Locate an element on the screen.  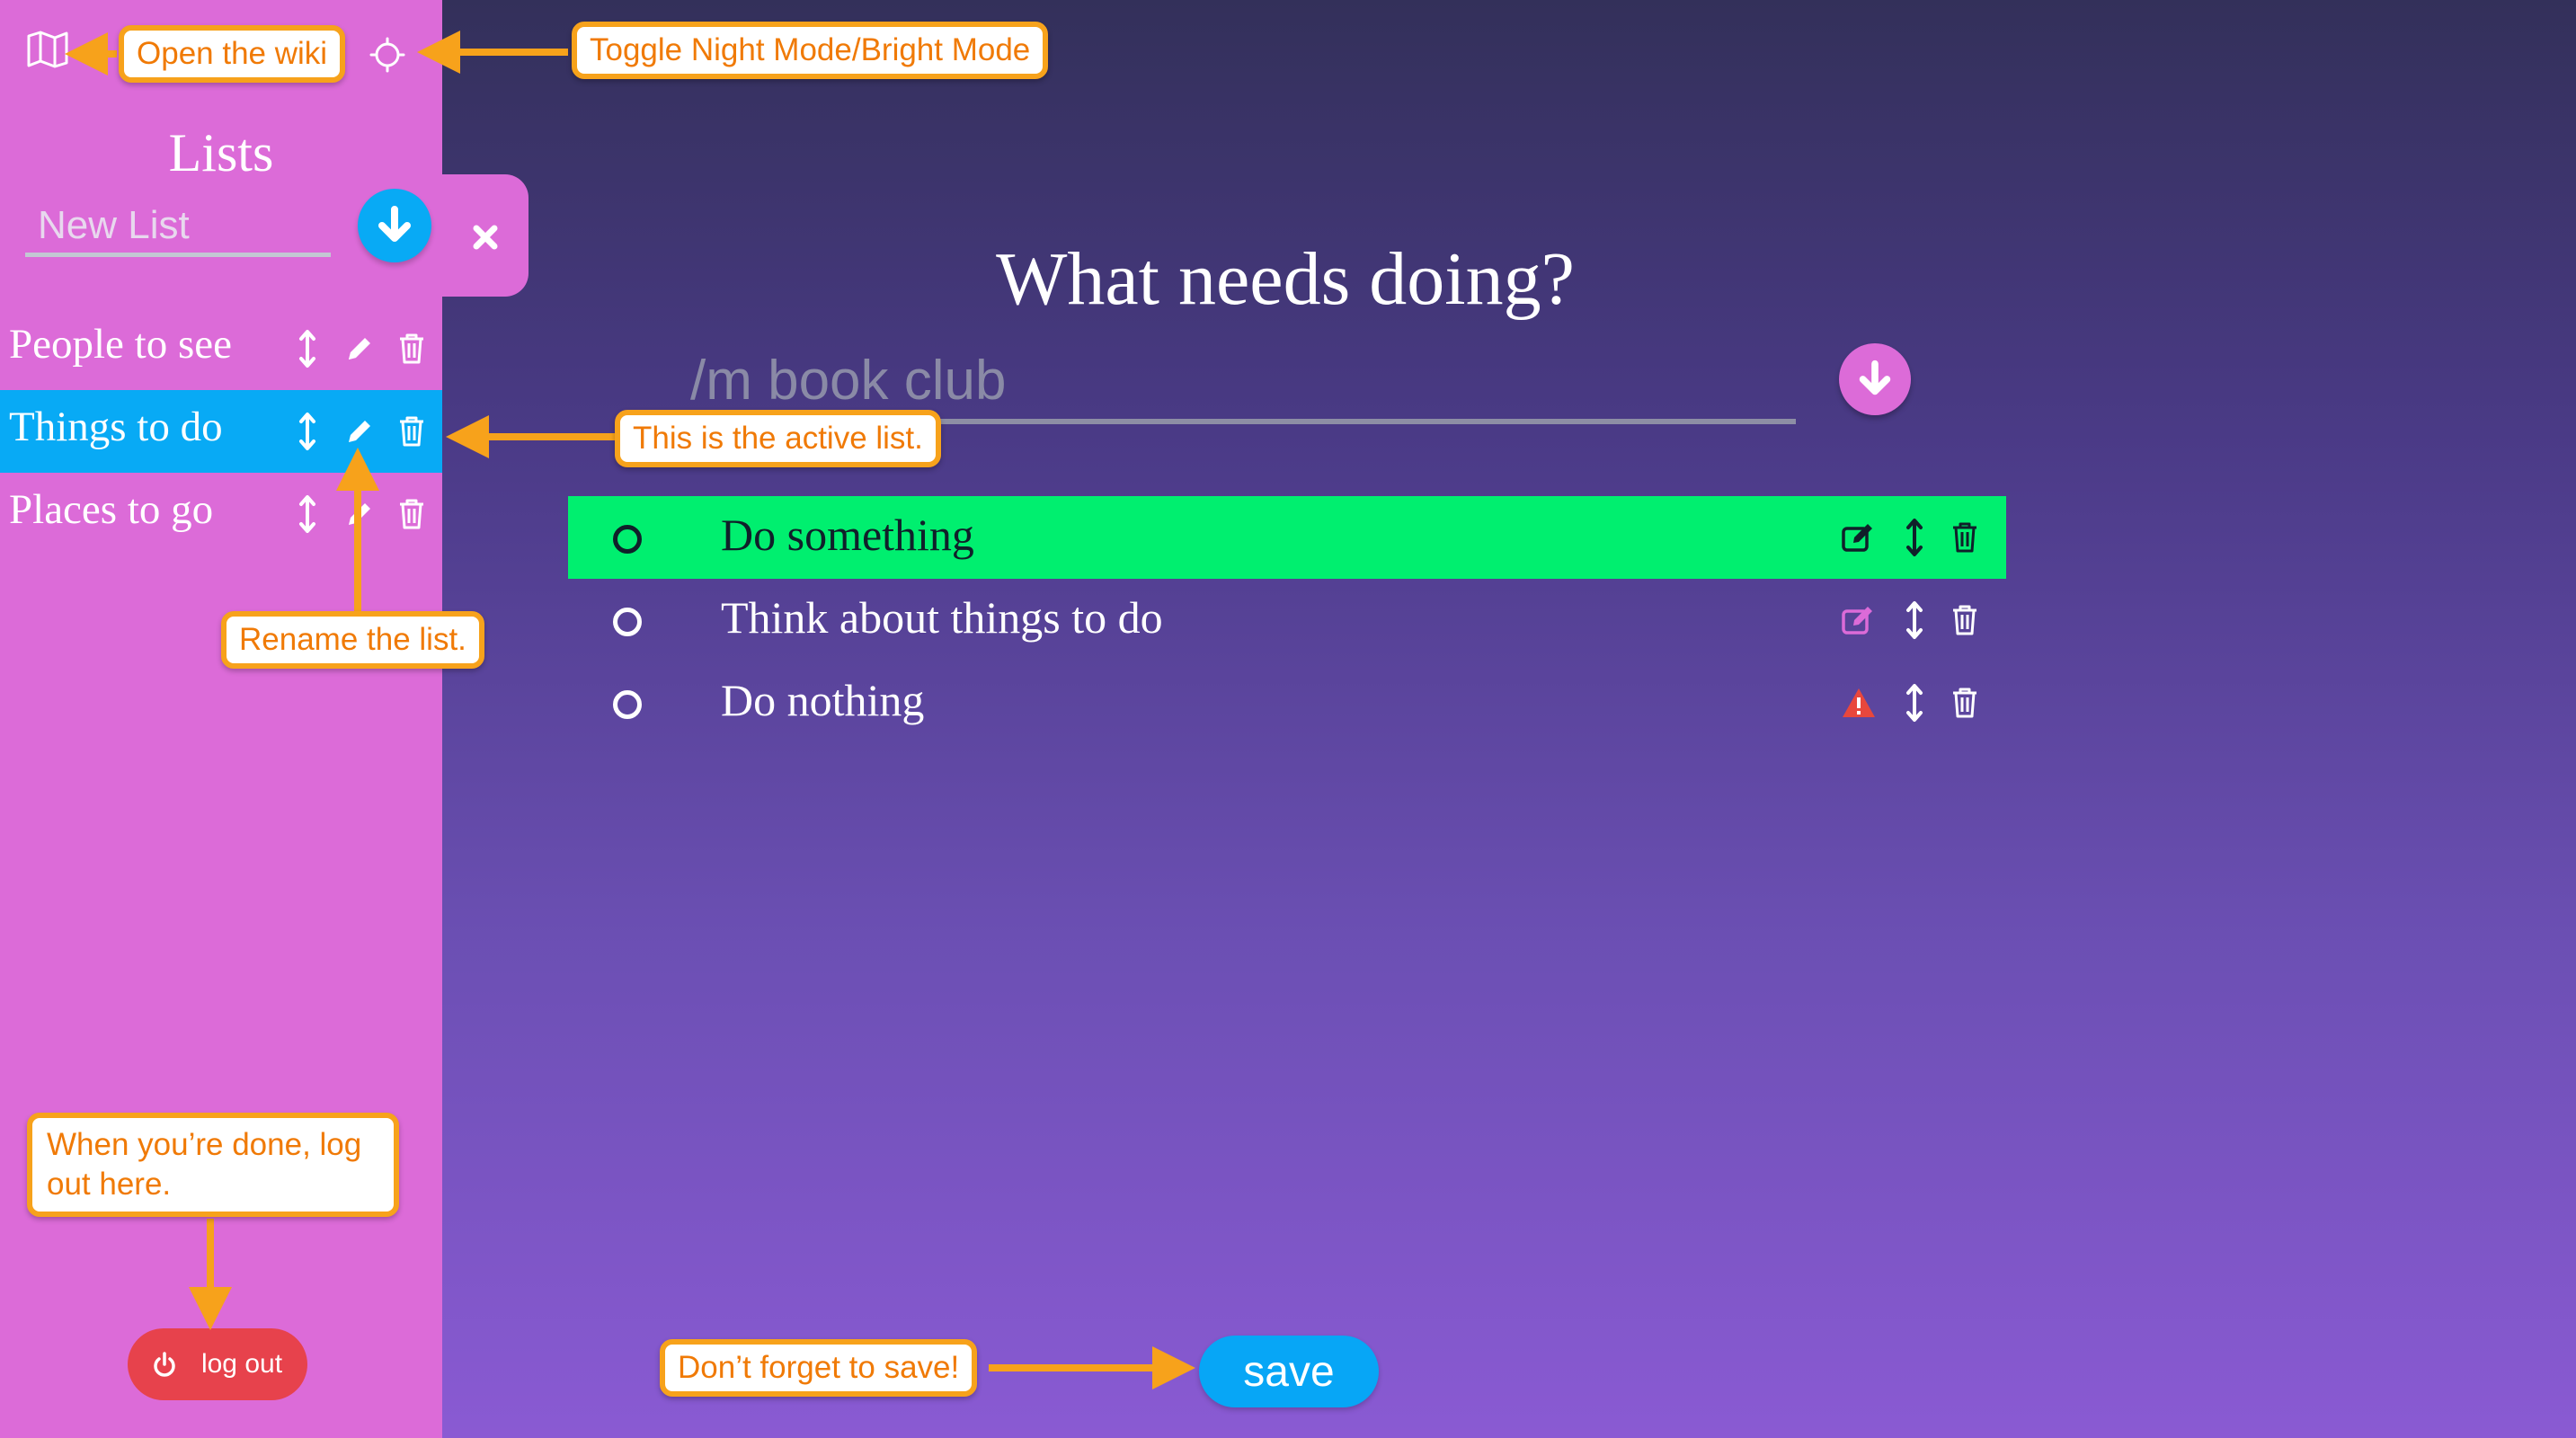
callout-wiki: Open the wiki is located at coordinates (232, 54).